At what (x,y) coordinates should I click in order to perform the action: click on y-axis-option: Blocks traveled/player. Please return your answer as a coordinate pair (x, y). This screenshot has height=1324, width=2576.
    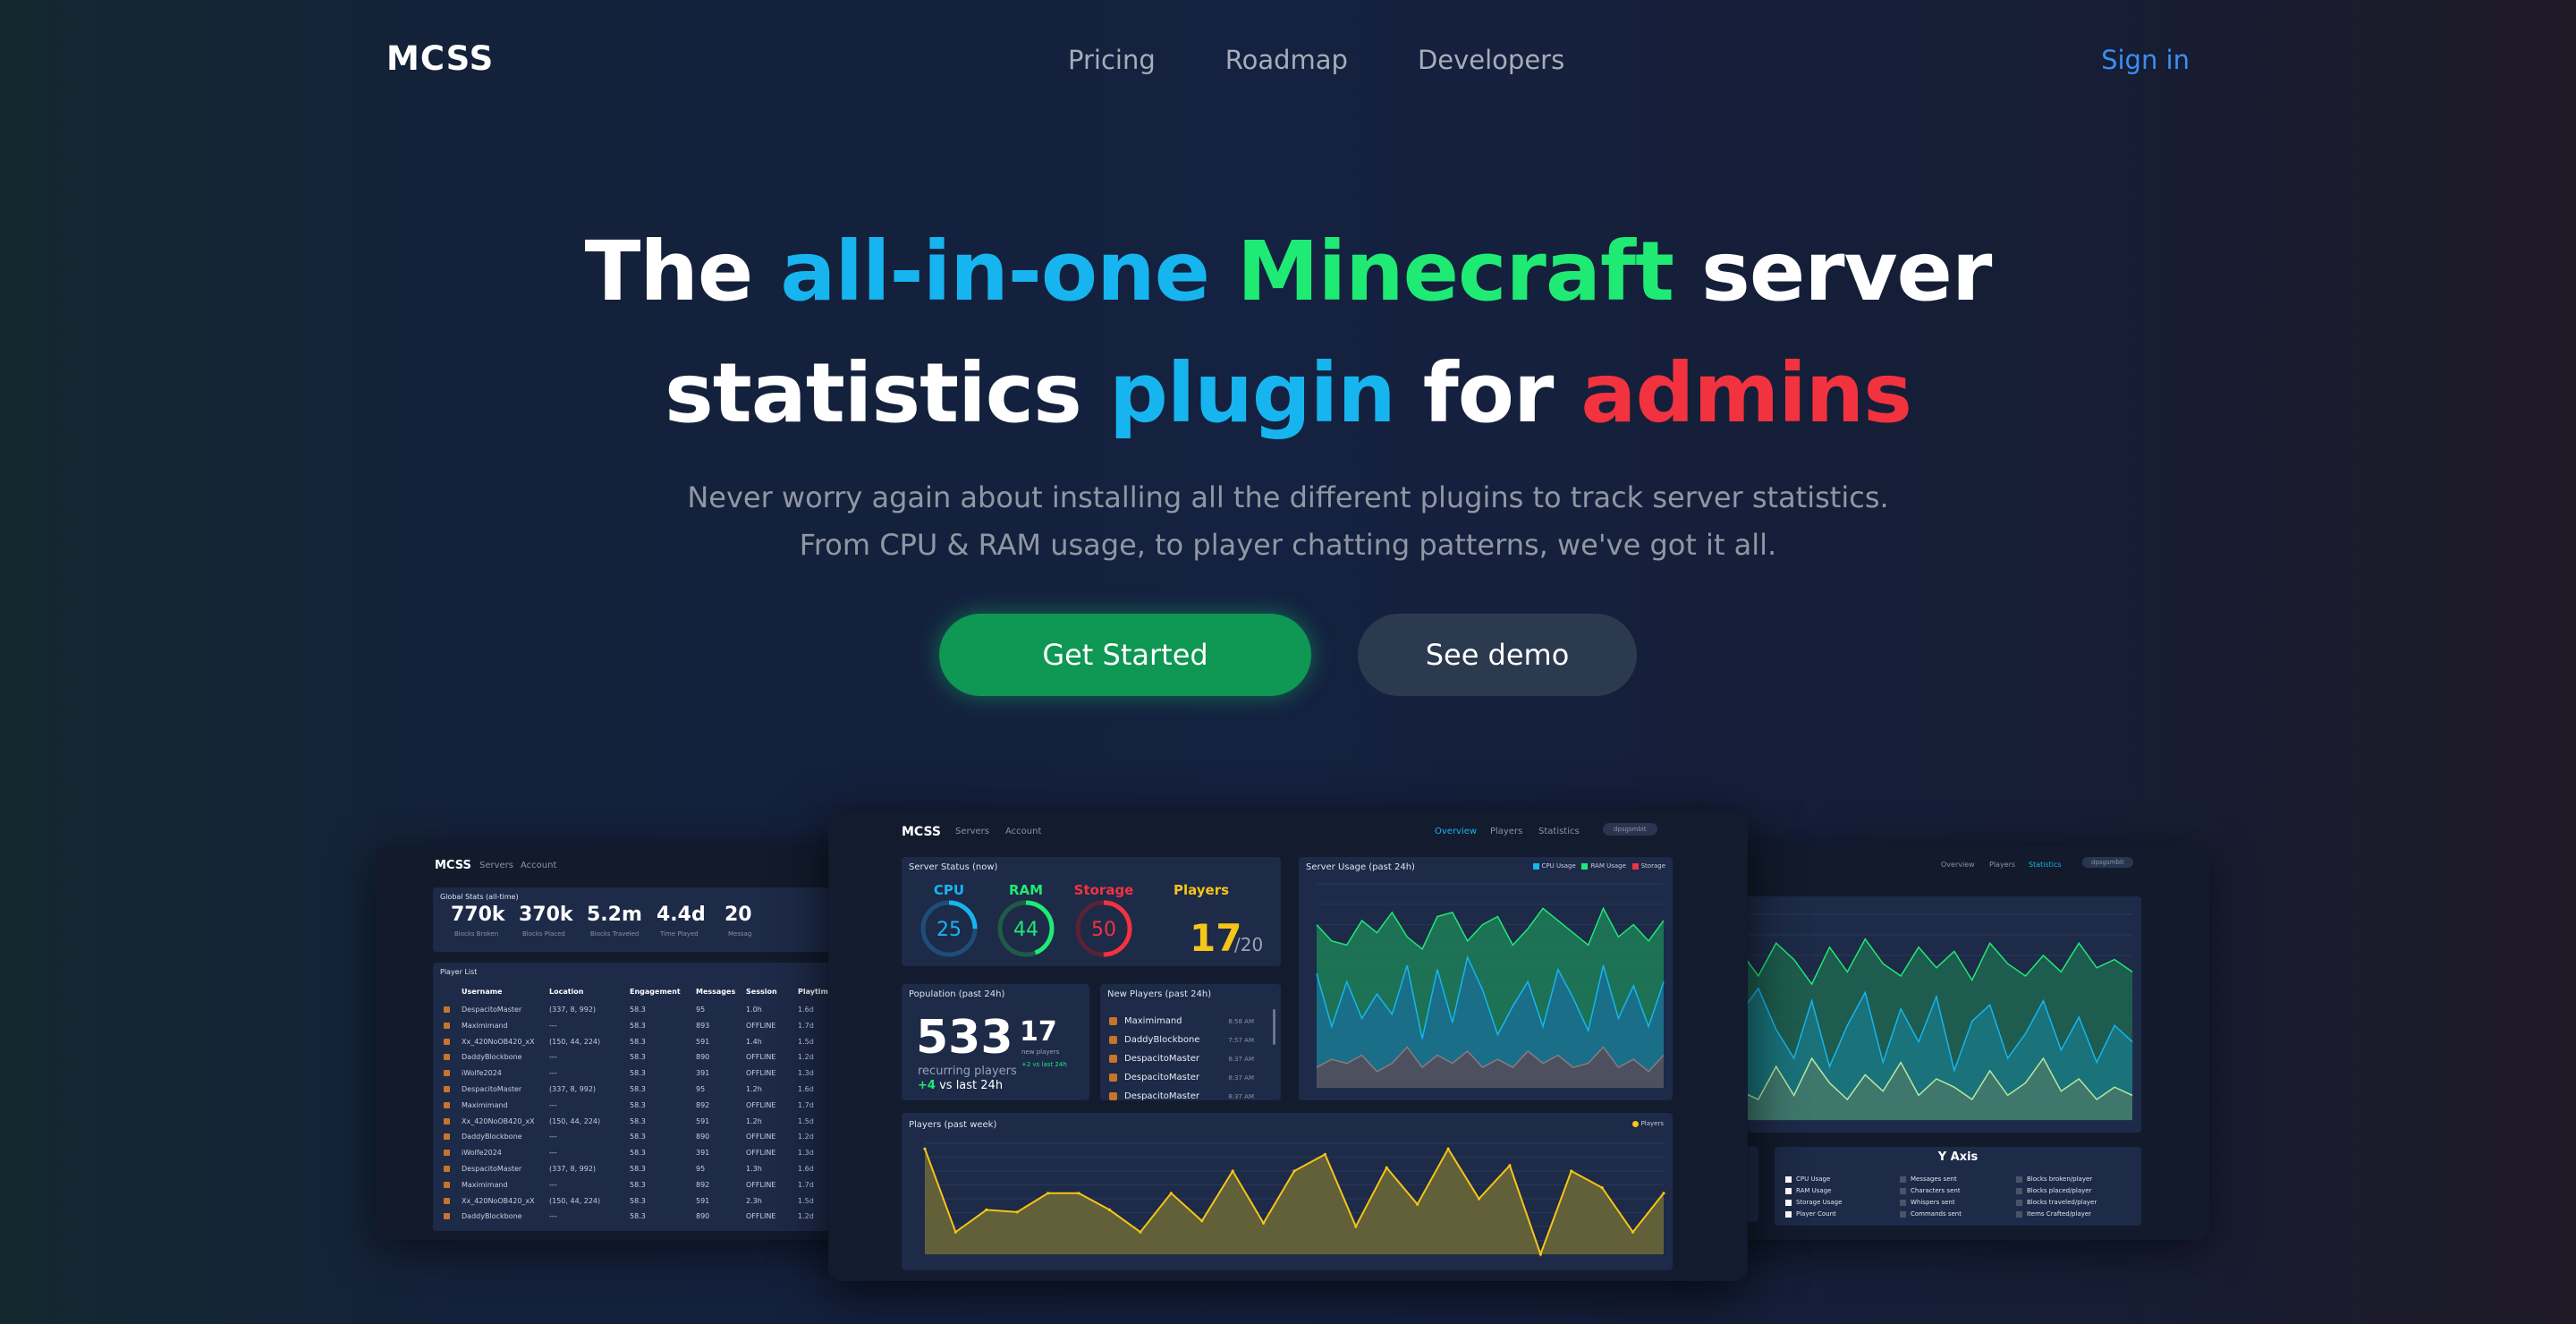
    Looking at the image, I should click on (2056, 1202).